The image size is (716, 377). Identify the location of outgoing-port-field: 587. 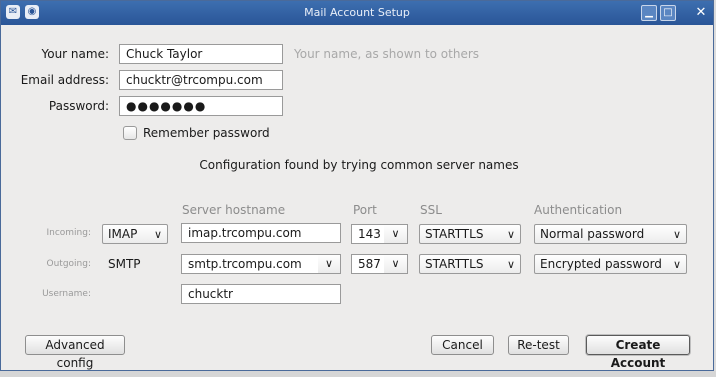
(368, 264).